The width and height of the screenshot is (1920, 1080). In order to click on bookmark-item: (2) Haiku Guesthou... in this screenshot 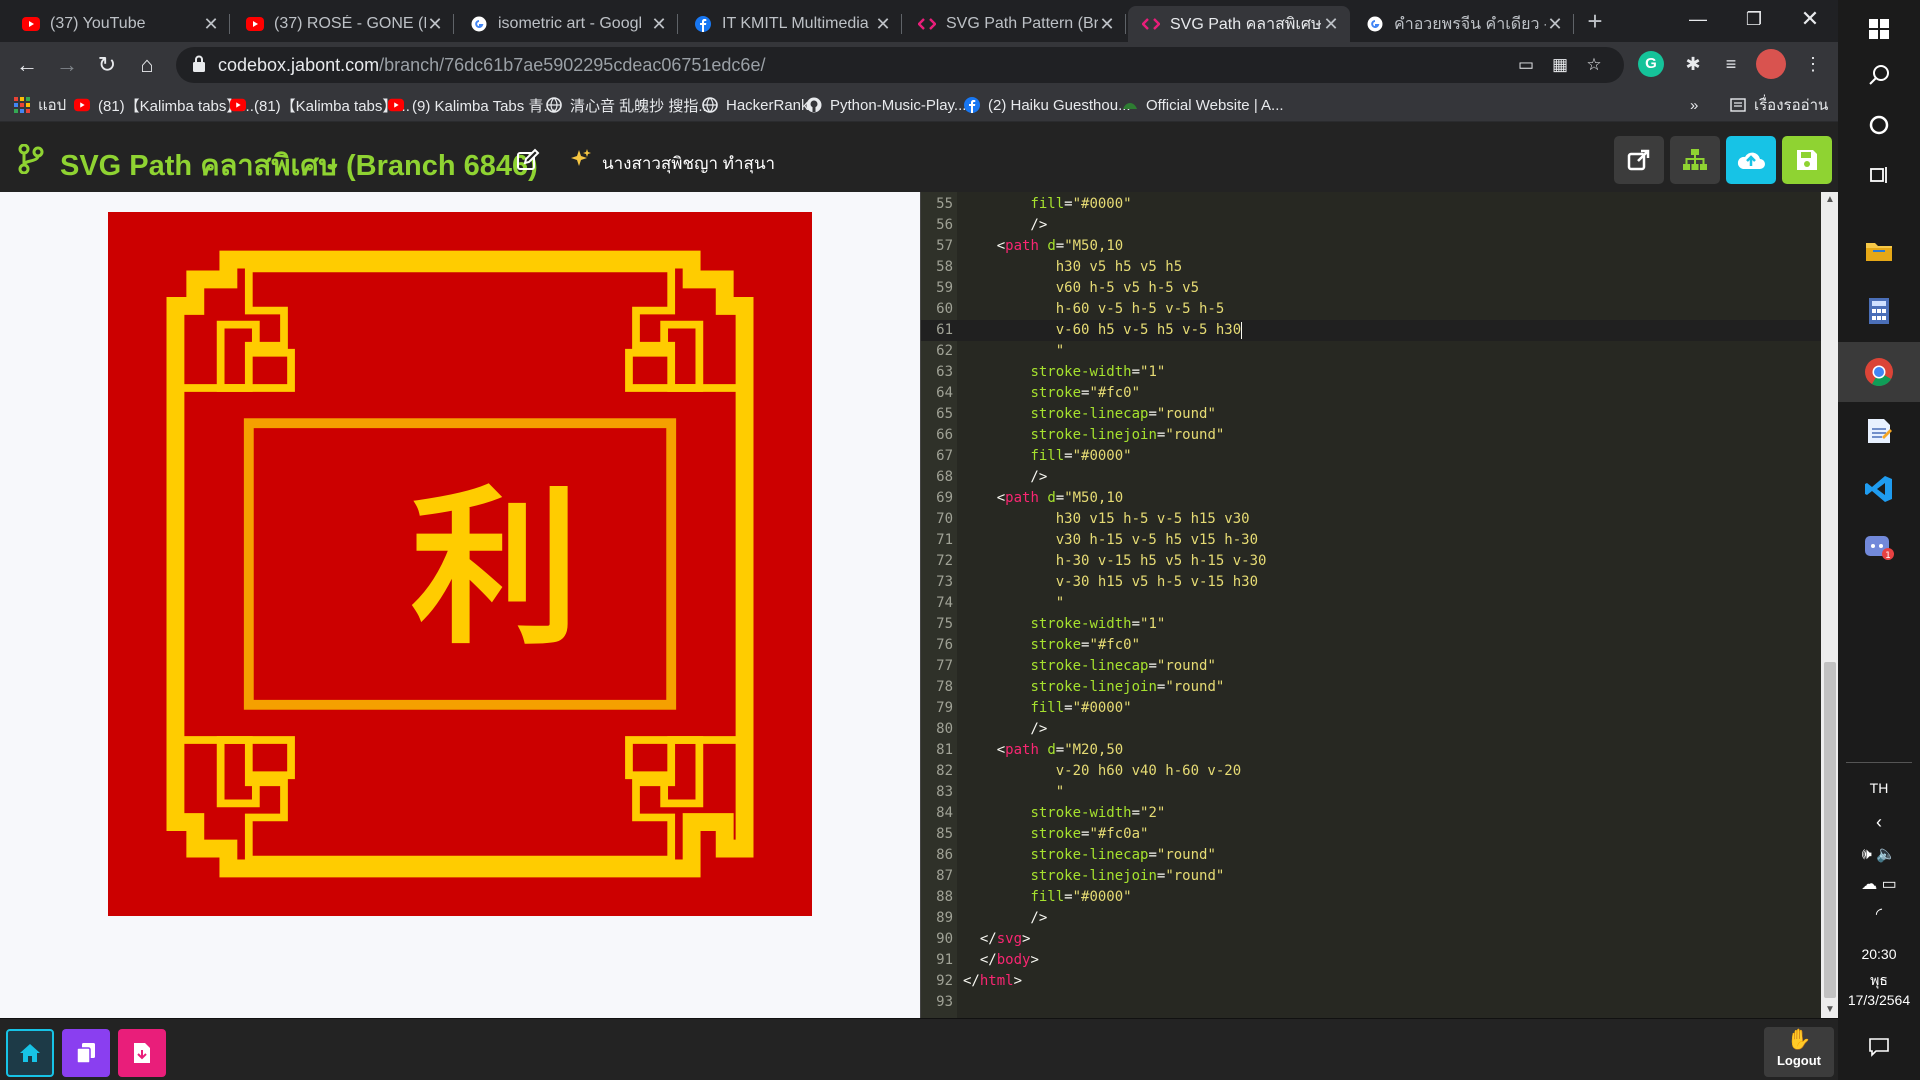, I will do `click(1047, 105)`.